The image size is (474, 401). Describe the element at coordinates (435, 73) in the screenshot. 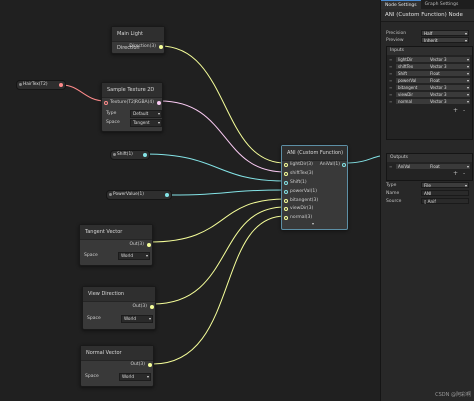

I see `input-type-value: Float` at that location.